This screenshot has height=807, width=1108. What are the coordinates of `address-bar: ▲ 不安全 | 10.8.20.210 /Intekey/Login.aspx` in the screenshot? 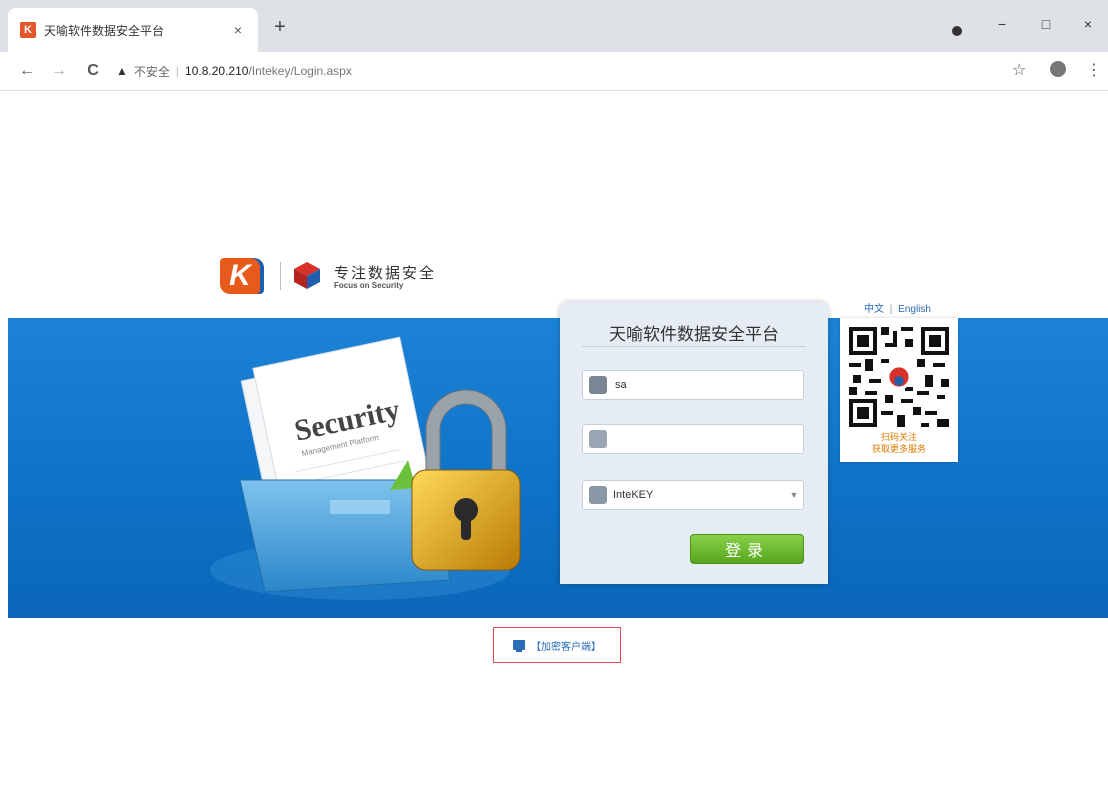 It's located at (556, 71).